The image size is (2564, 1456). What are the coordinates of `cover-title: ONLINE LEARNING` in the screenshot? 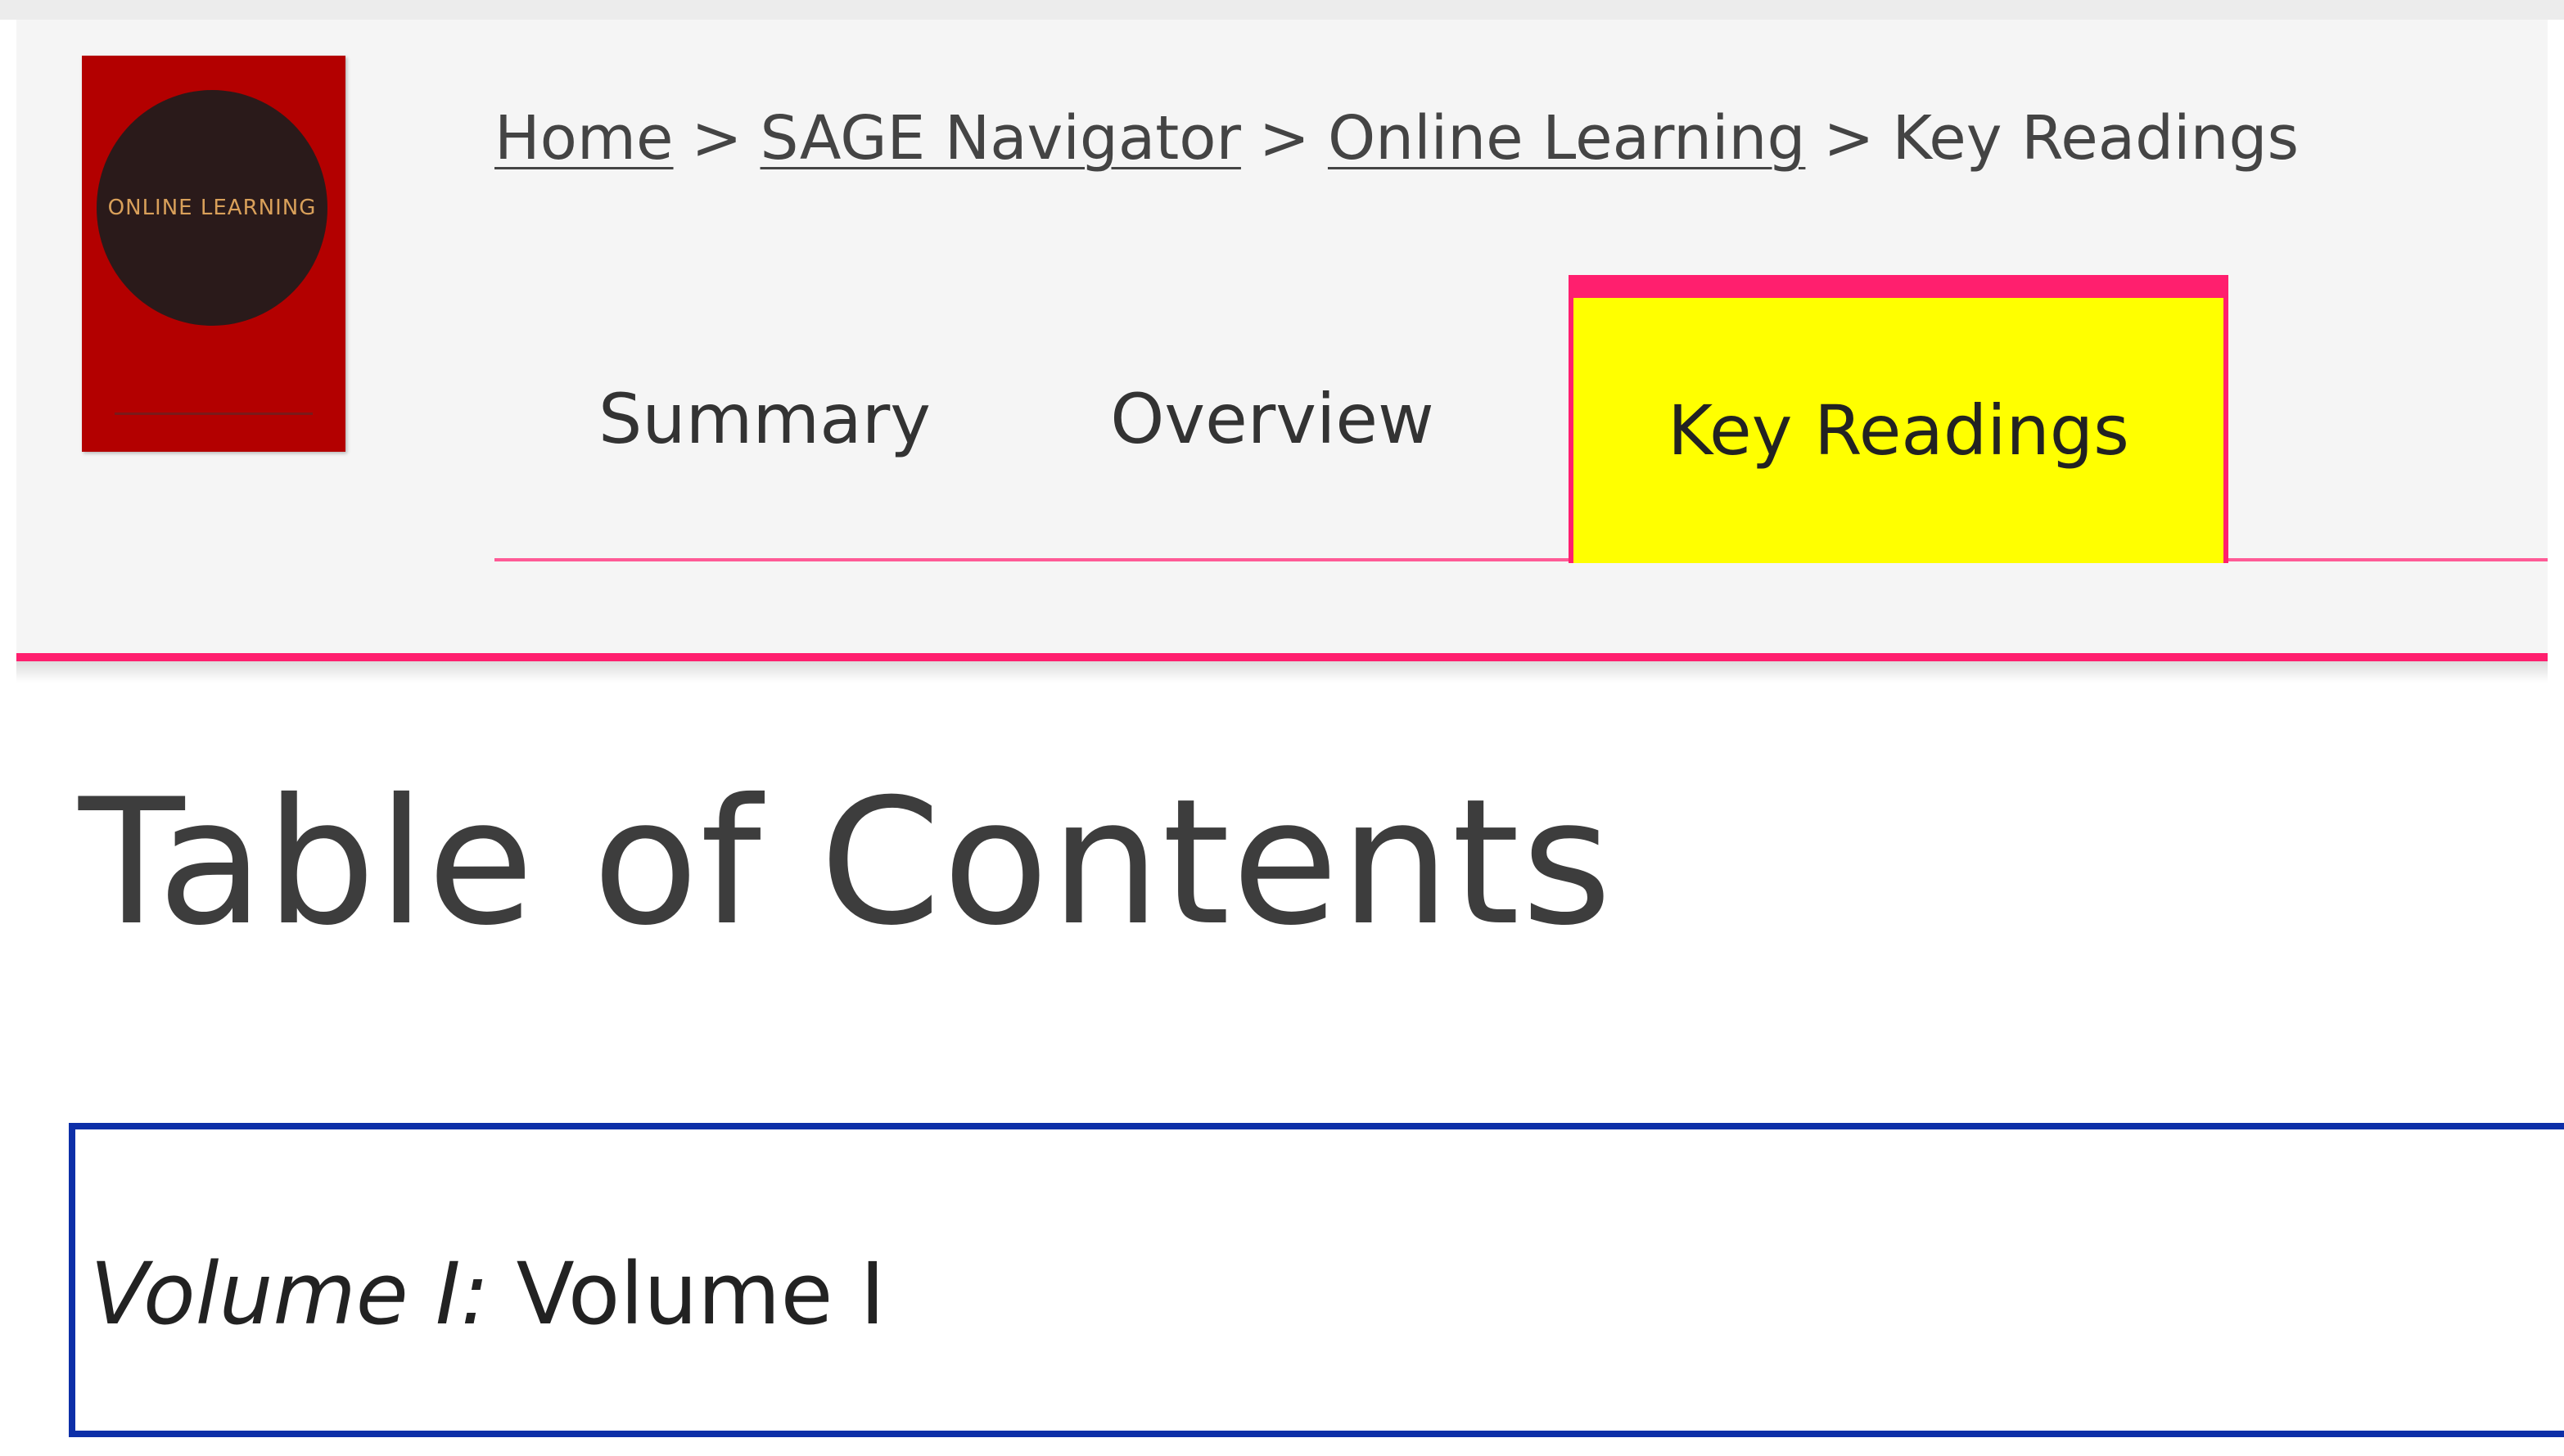 It's located at (212, 208).